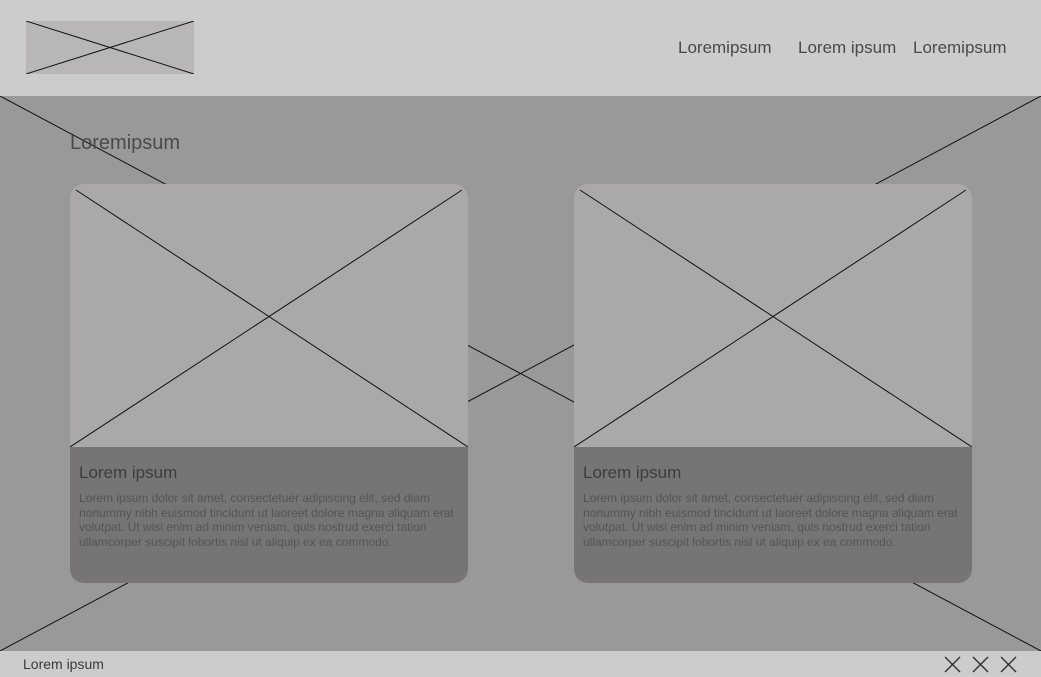 The height and width of the screenshot is (677, 1041). What do you see at coordinates (847, 48) in the screenshot?
I see `nav-link-2: Lorem ipsum` at bounding box center [847, 48].